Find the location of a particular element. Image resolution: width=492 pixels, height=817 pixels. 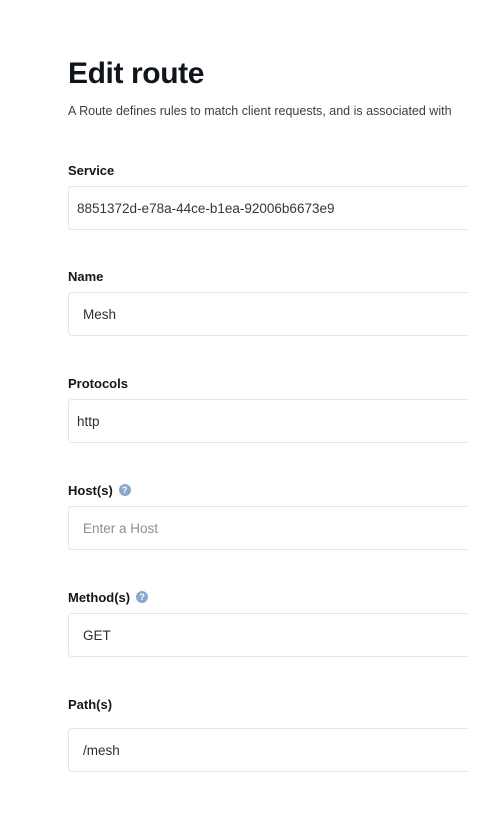

protocols-field: Protocols http is located at coordinates (268, 408).